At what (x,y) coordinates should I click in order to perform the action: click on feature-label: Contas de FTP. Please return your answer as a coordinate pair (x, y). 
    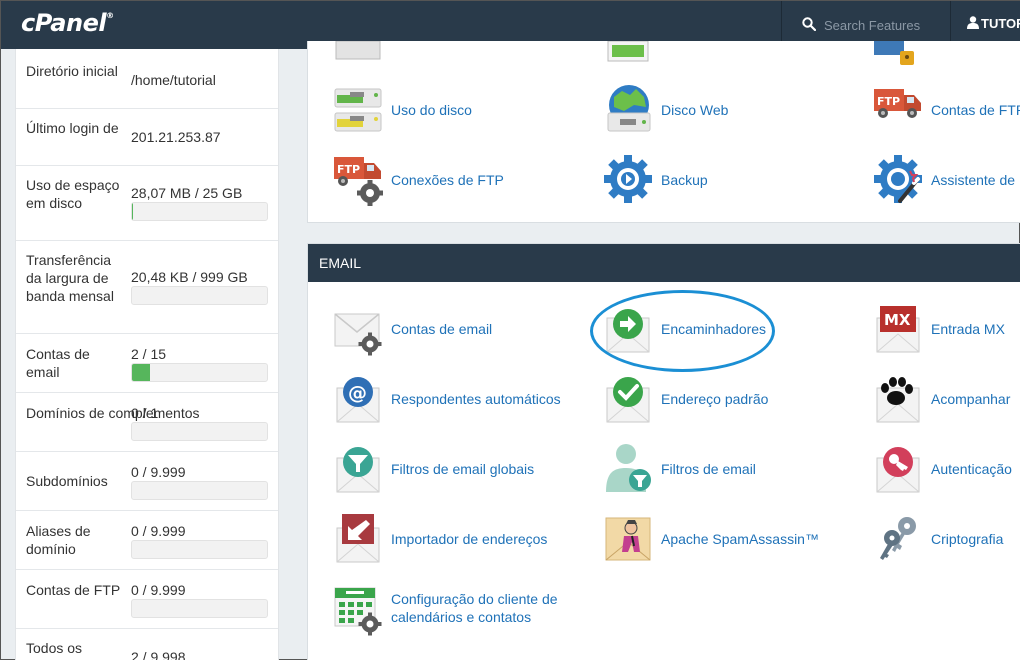
    Looking at the image, I should click on (975, 110).